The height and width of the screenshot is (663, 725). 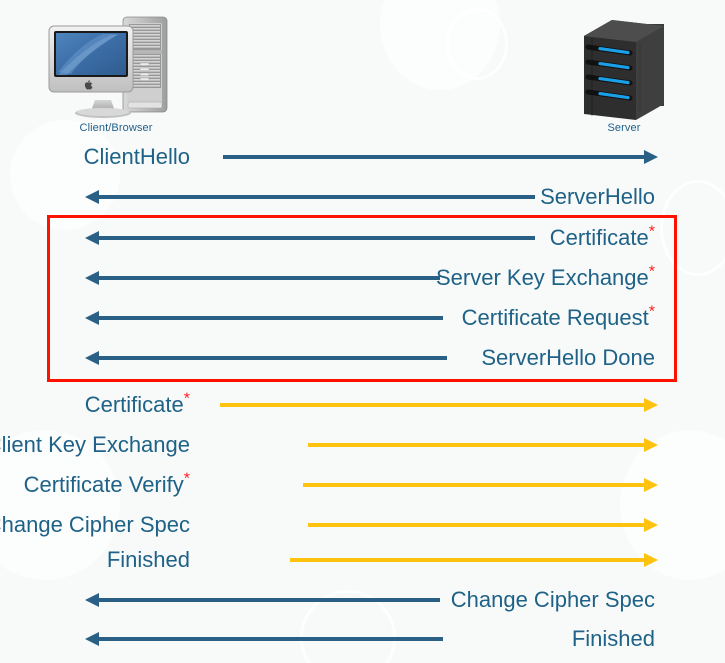 What do you see at coordinates (477, 44) in the screenshot?
I see `watermark-ring` at bounding box center [477, 44].